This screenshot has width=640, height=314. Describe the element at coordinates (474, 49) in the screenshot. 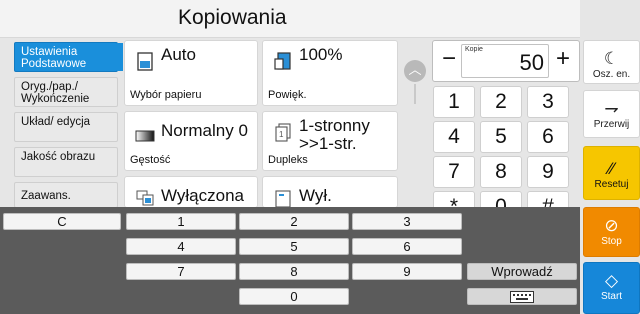

I see `copies-label: Kopie` at that location.